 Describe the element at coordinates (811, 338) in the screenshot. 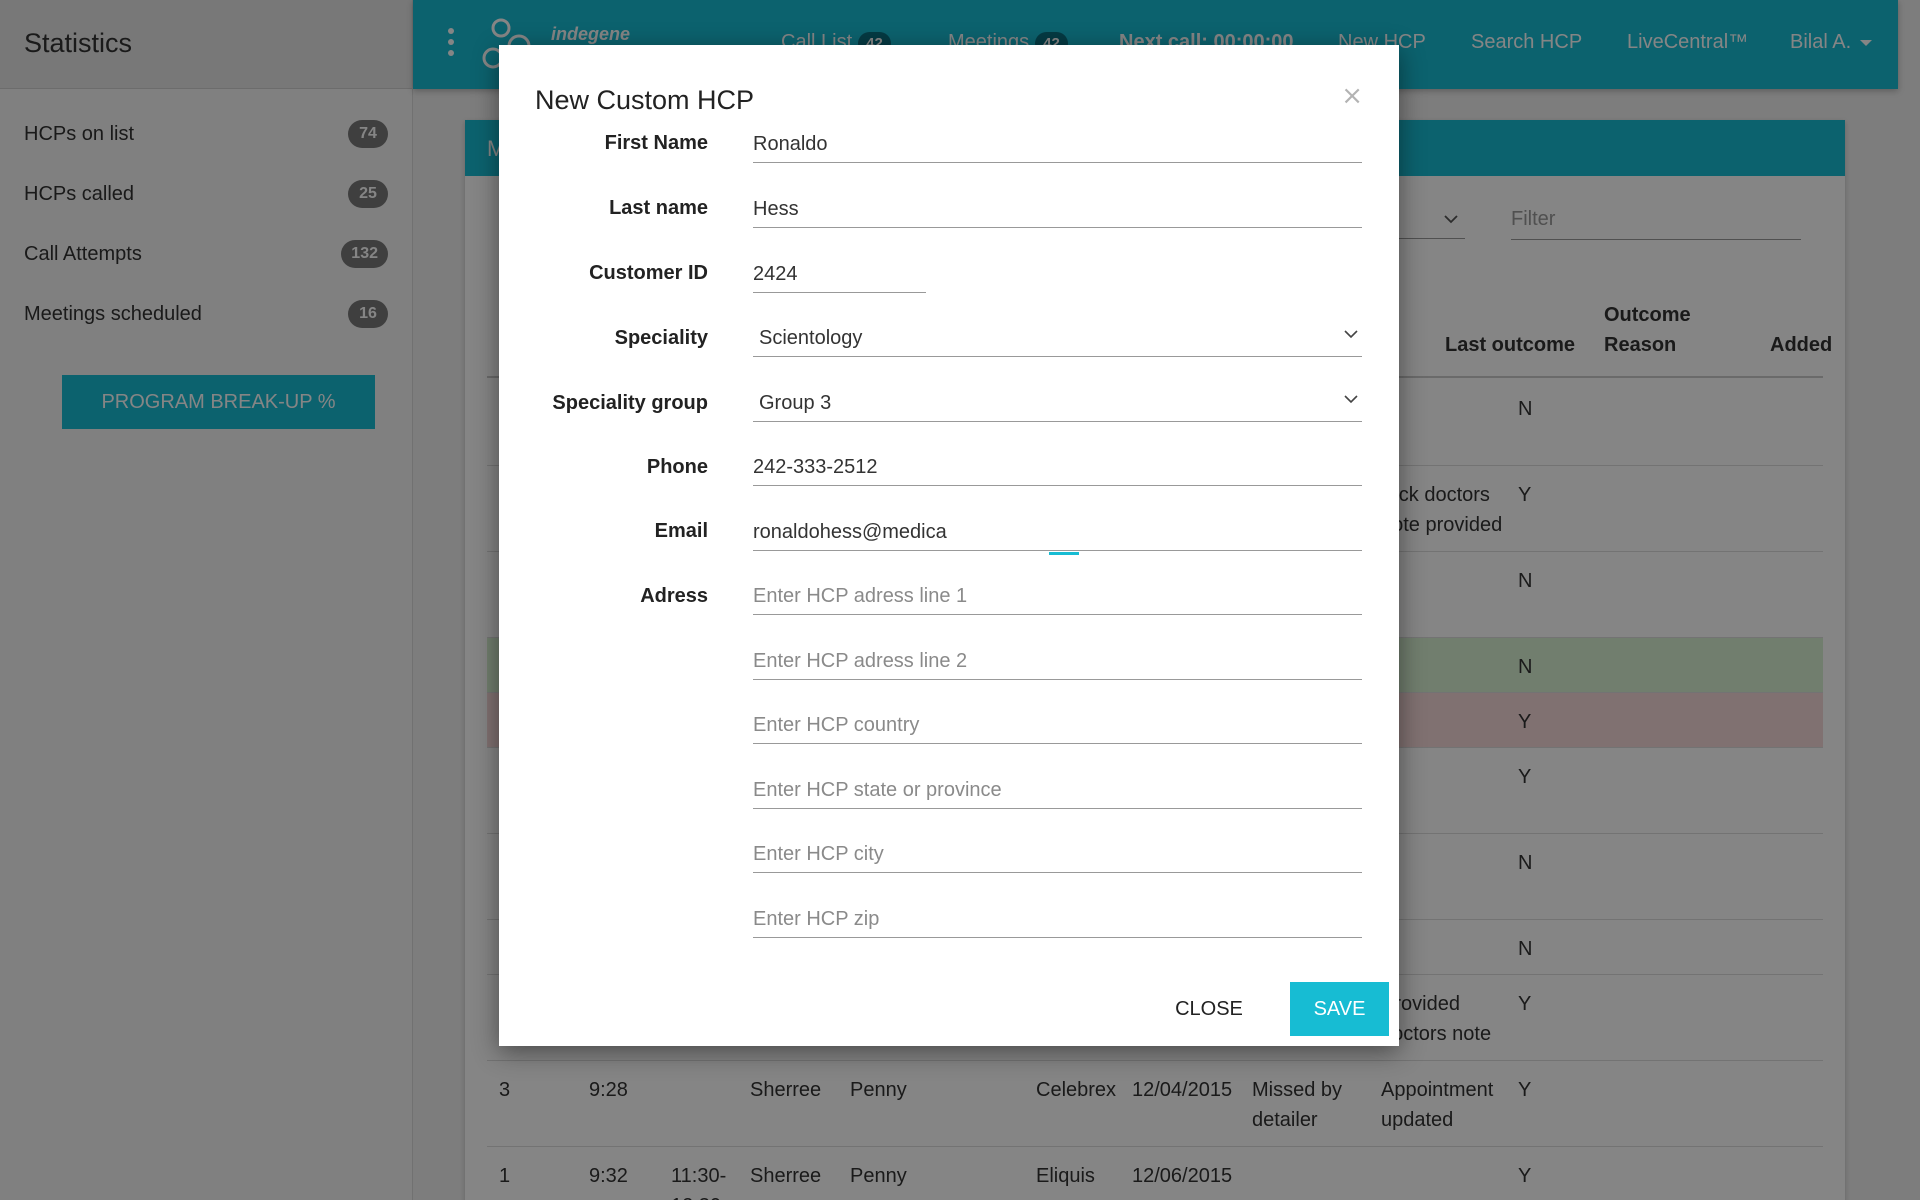

I see `speciality-value: Scientology` at that location.